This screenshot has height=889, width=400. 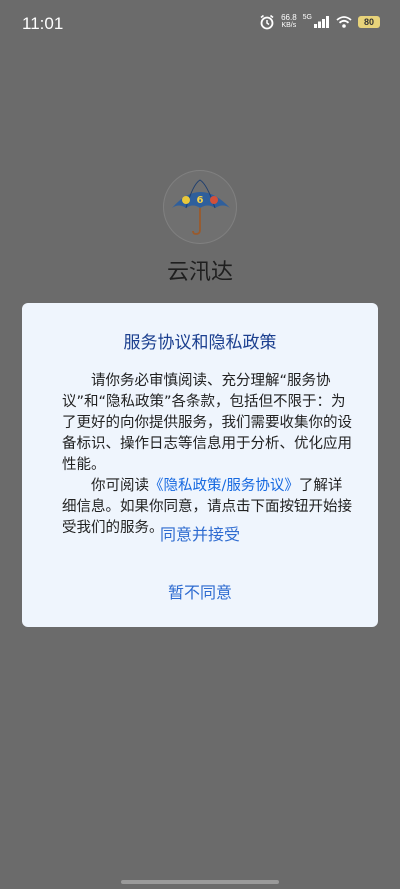 I want to click on reject-button: 暂不同意, so click(x=200, y=591).